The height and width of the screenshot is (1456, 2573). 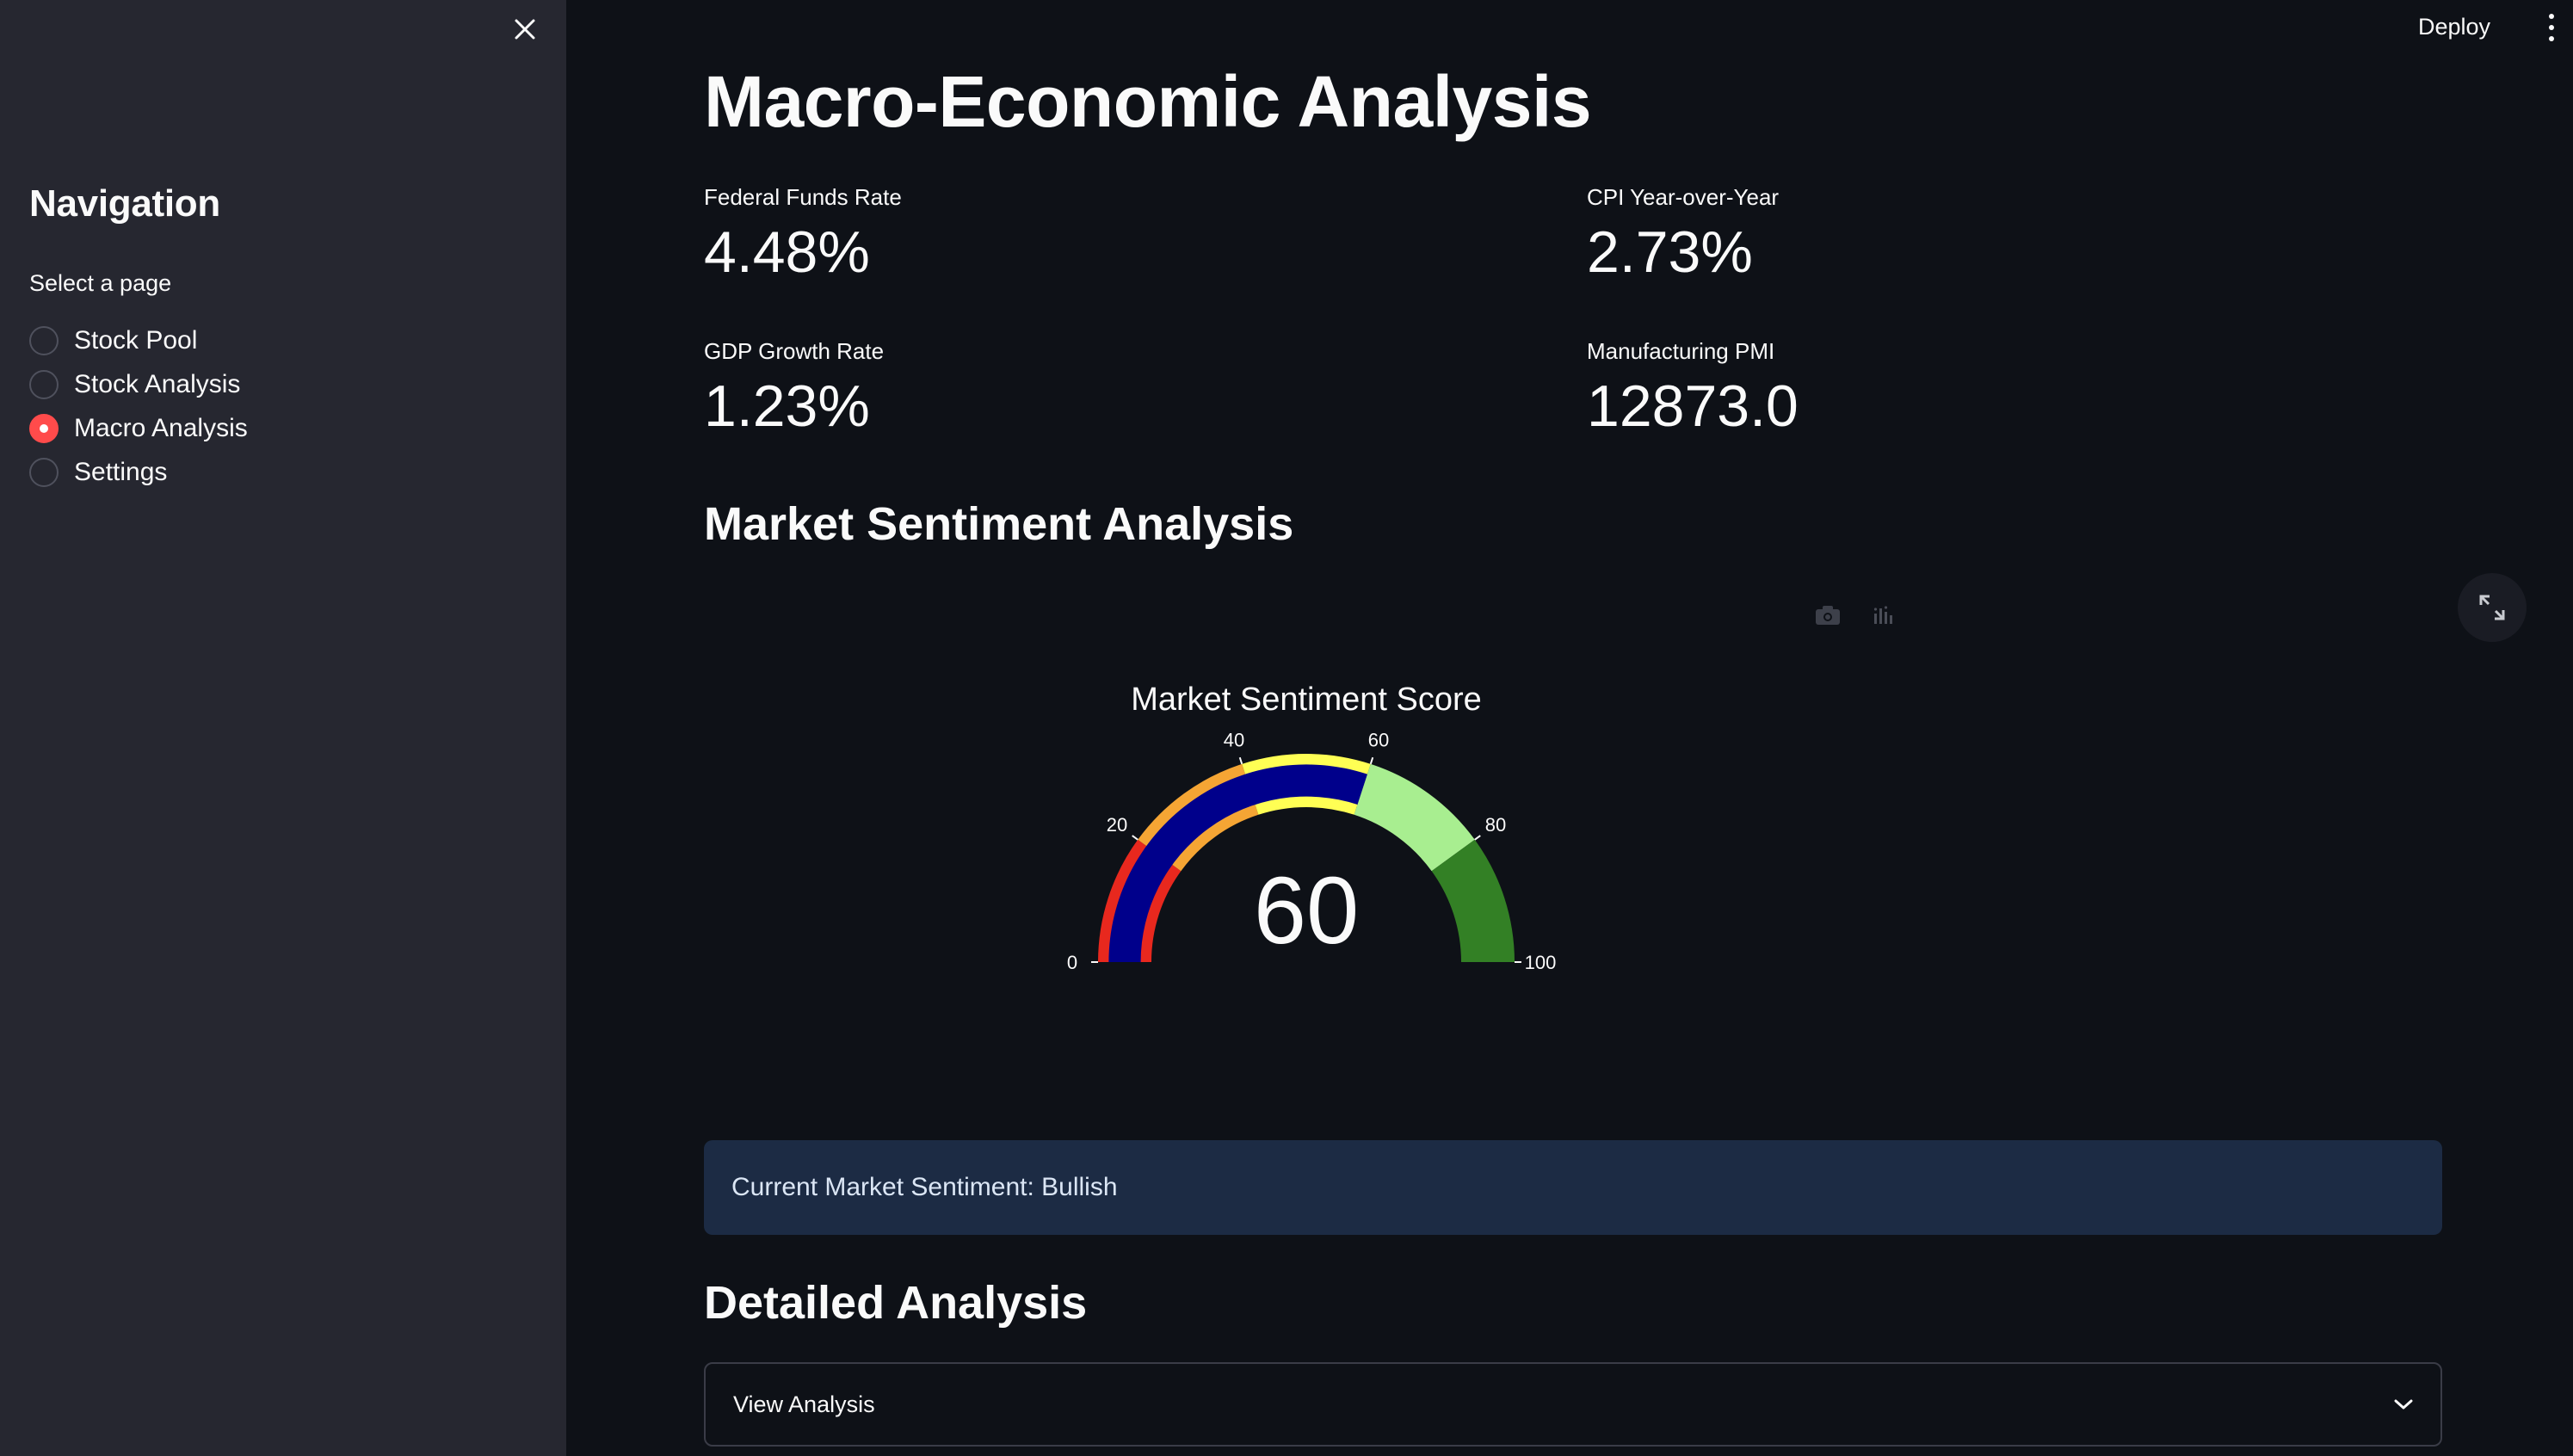 What do you see at coordinates (1541, 963) in the screenshot?
I see `gauge-tick-label: 100` at bounding box center [1541, 963].